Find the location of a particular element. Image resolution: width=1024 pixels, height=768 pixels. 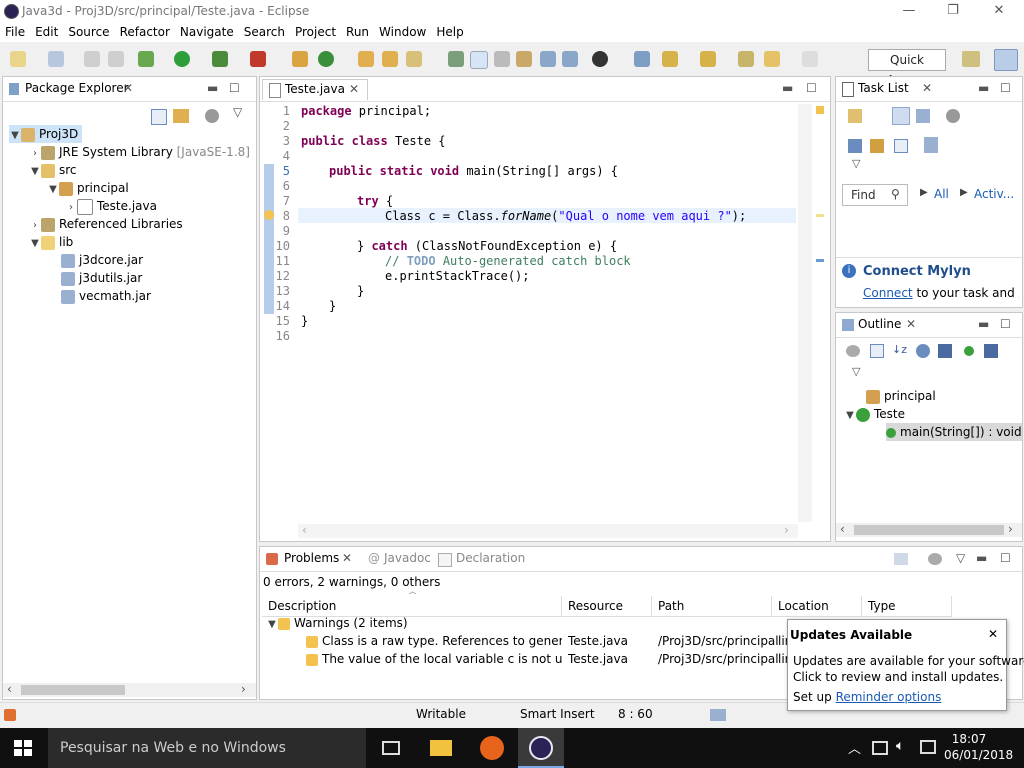

skip-breakpoints-icon is located at coordinates (642, 59).